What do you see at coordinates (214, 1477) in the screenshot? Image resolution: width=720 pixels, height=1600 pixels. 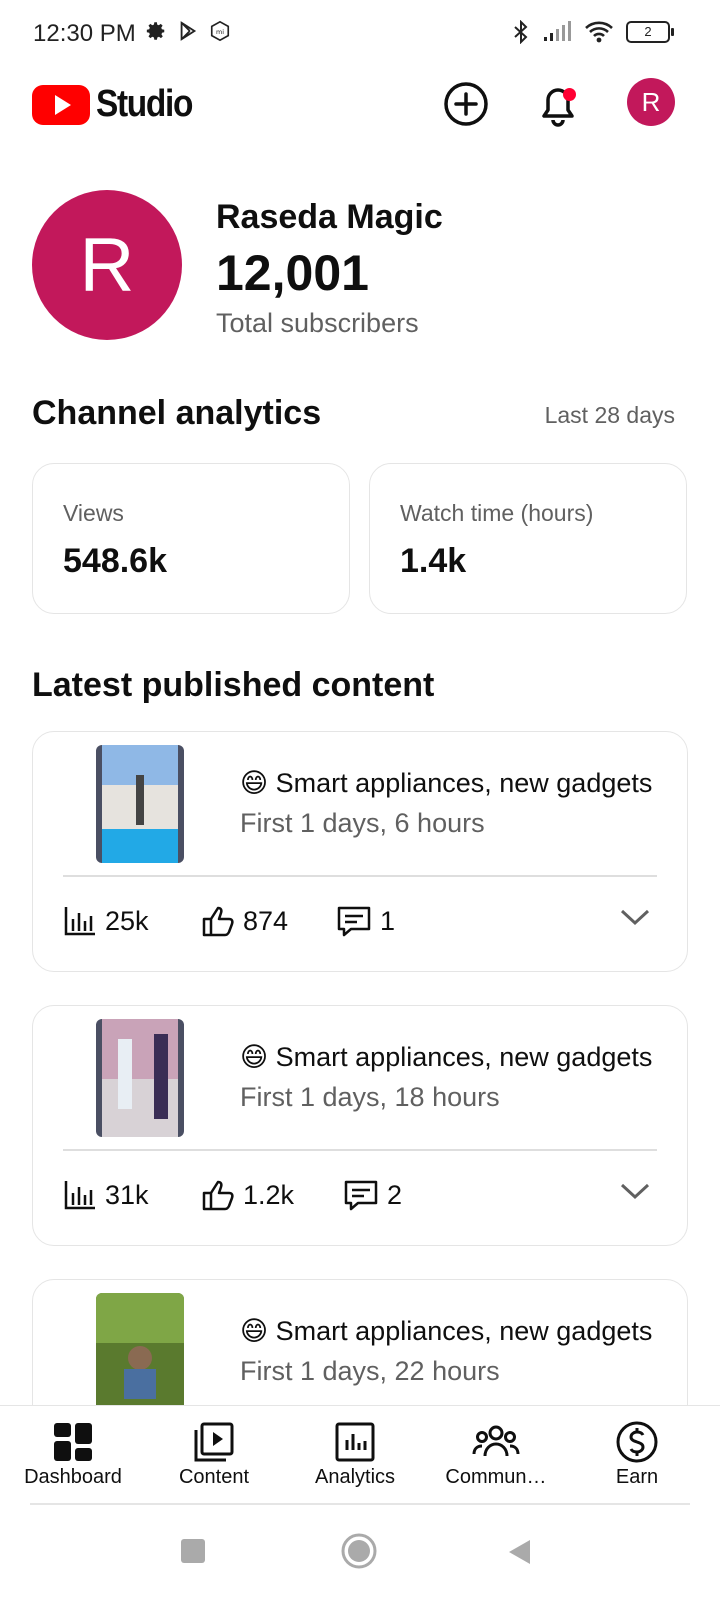 I see `nav-label: Content` at bounding box center [214, 1477].